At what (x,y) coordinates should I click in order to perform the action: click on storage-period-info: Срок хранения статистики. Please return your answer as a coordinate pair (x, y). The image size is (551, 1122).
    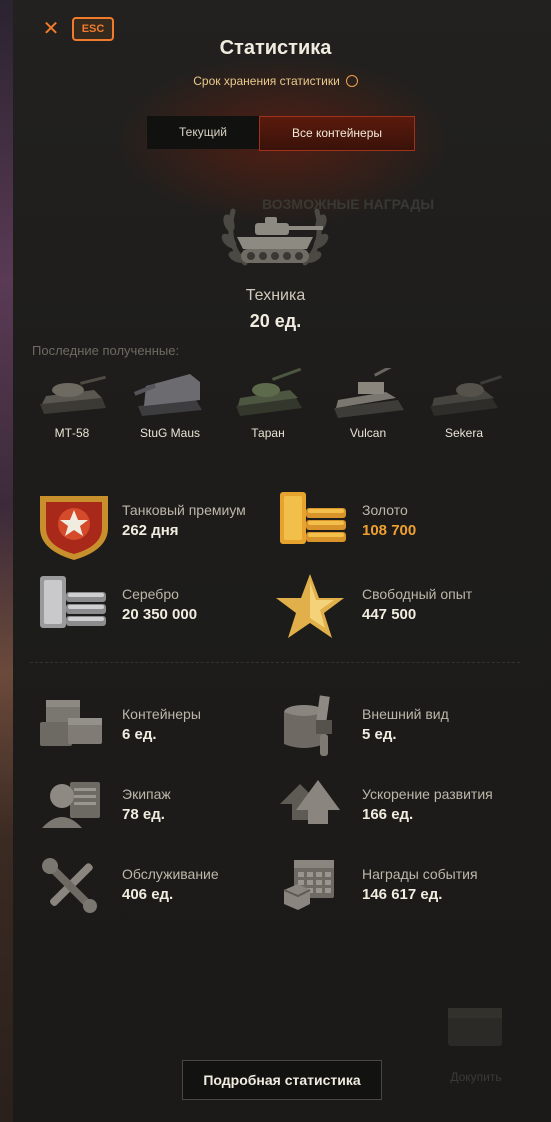
    Looking at the image, I should click on (275, 81).